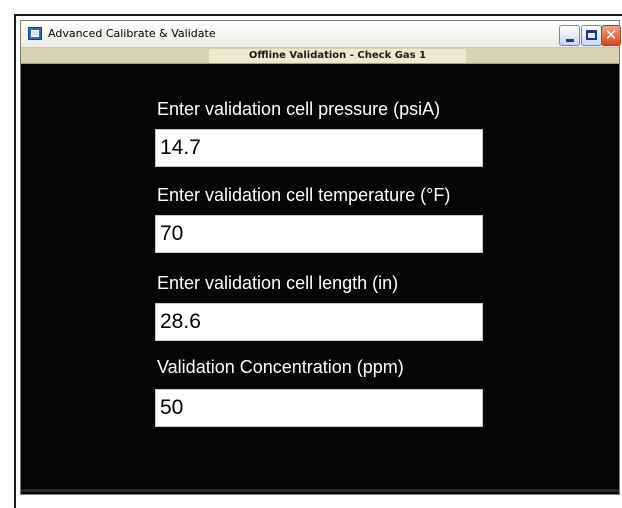 This screenshot has height=508, width=622. Describe the element at coordinates (35, 33) in the screenshot. I see `app-icon` at that location.